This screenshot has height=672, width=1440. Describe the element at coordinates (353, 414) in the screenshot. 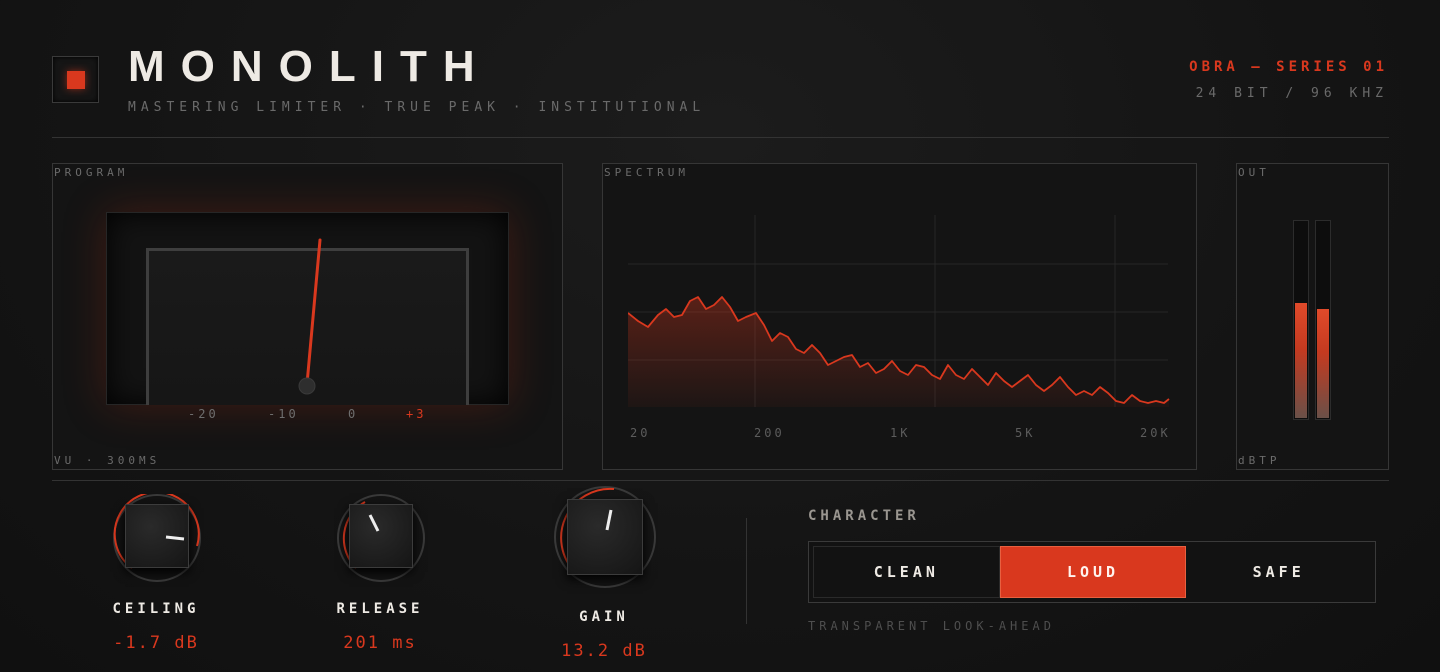

I see `vu-scale-0: 0` at that location.